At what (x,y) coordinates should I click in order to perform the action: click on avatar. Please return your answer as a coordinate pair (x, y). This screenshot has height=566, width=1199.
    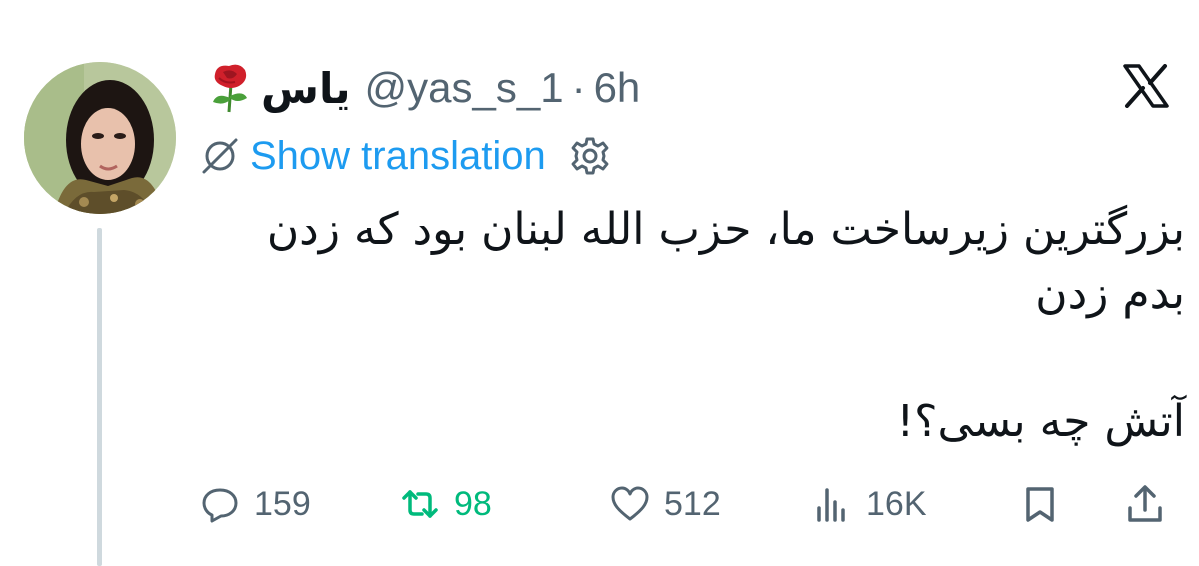
    Looking at the image, I should click on (100, 138).